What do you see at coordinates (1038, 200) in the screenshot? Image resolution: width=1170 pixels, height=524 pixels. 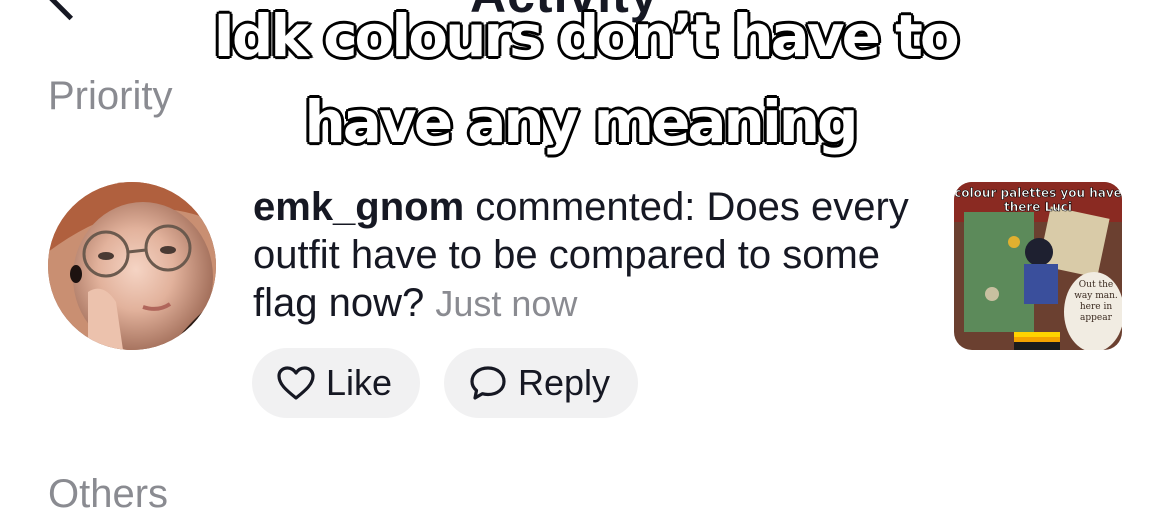 I see `thumbnail-caption: colour palettes you have there Luci` at bounding box center [1038, 200].